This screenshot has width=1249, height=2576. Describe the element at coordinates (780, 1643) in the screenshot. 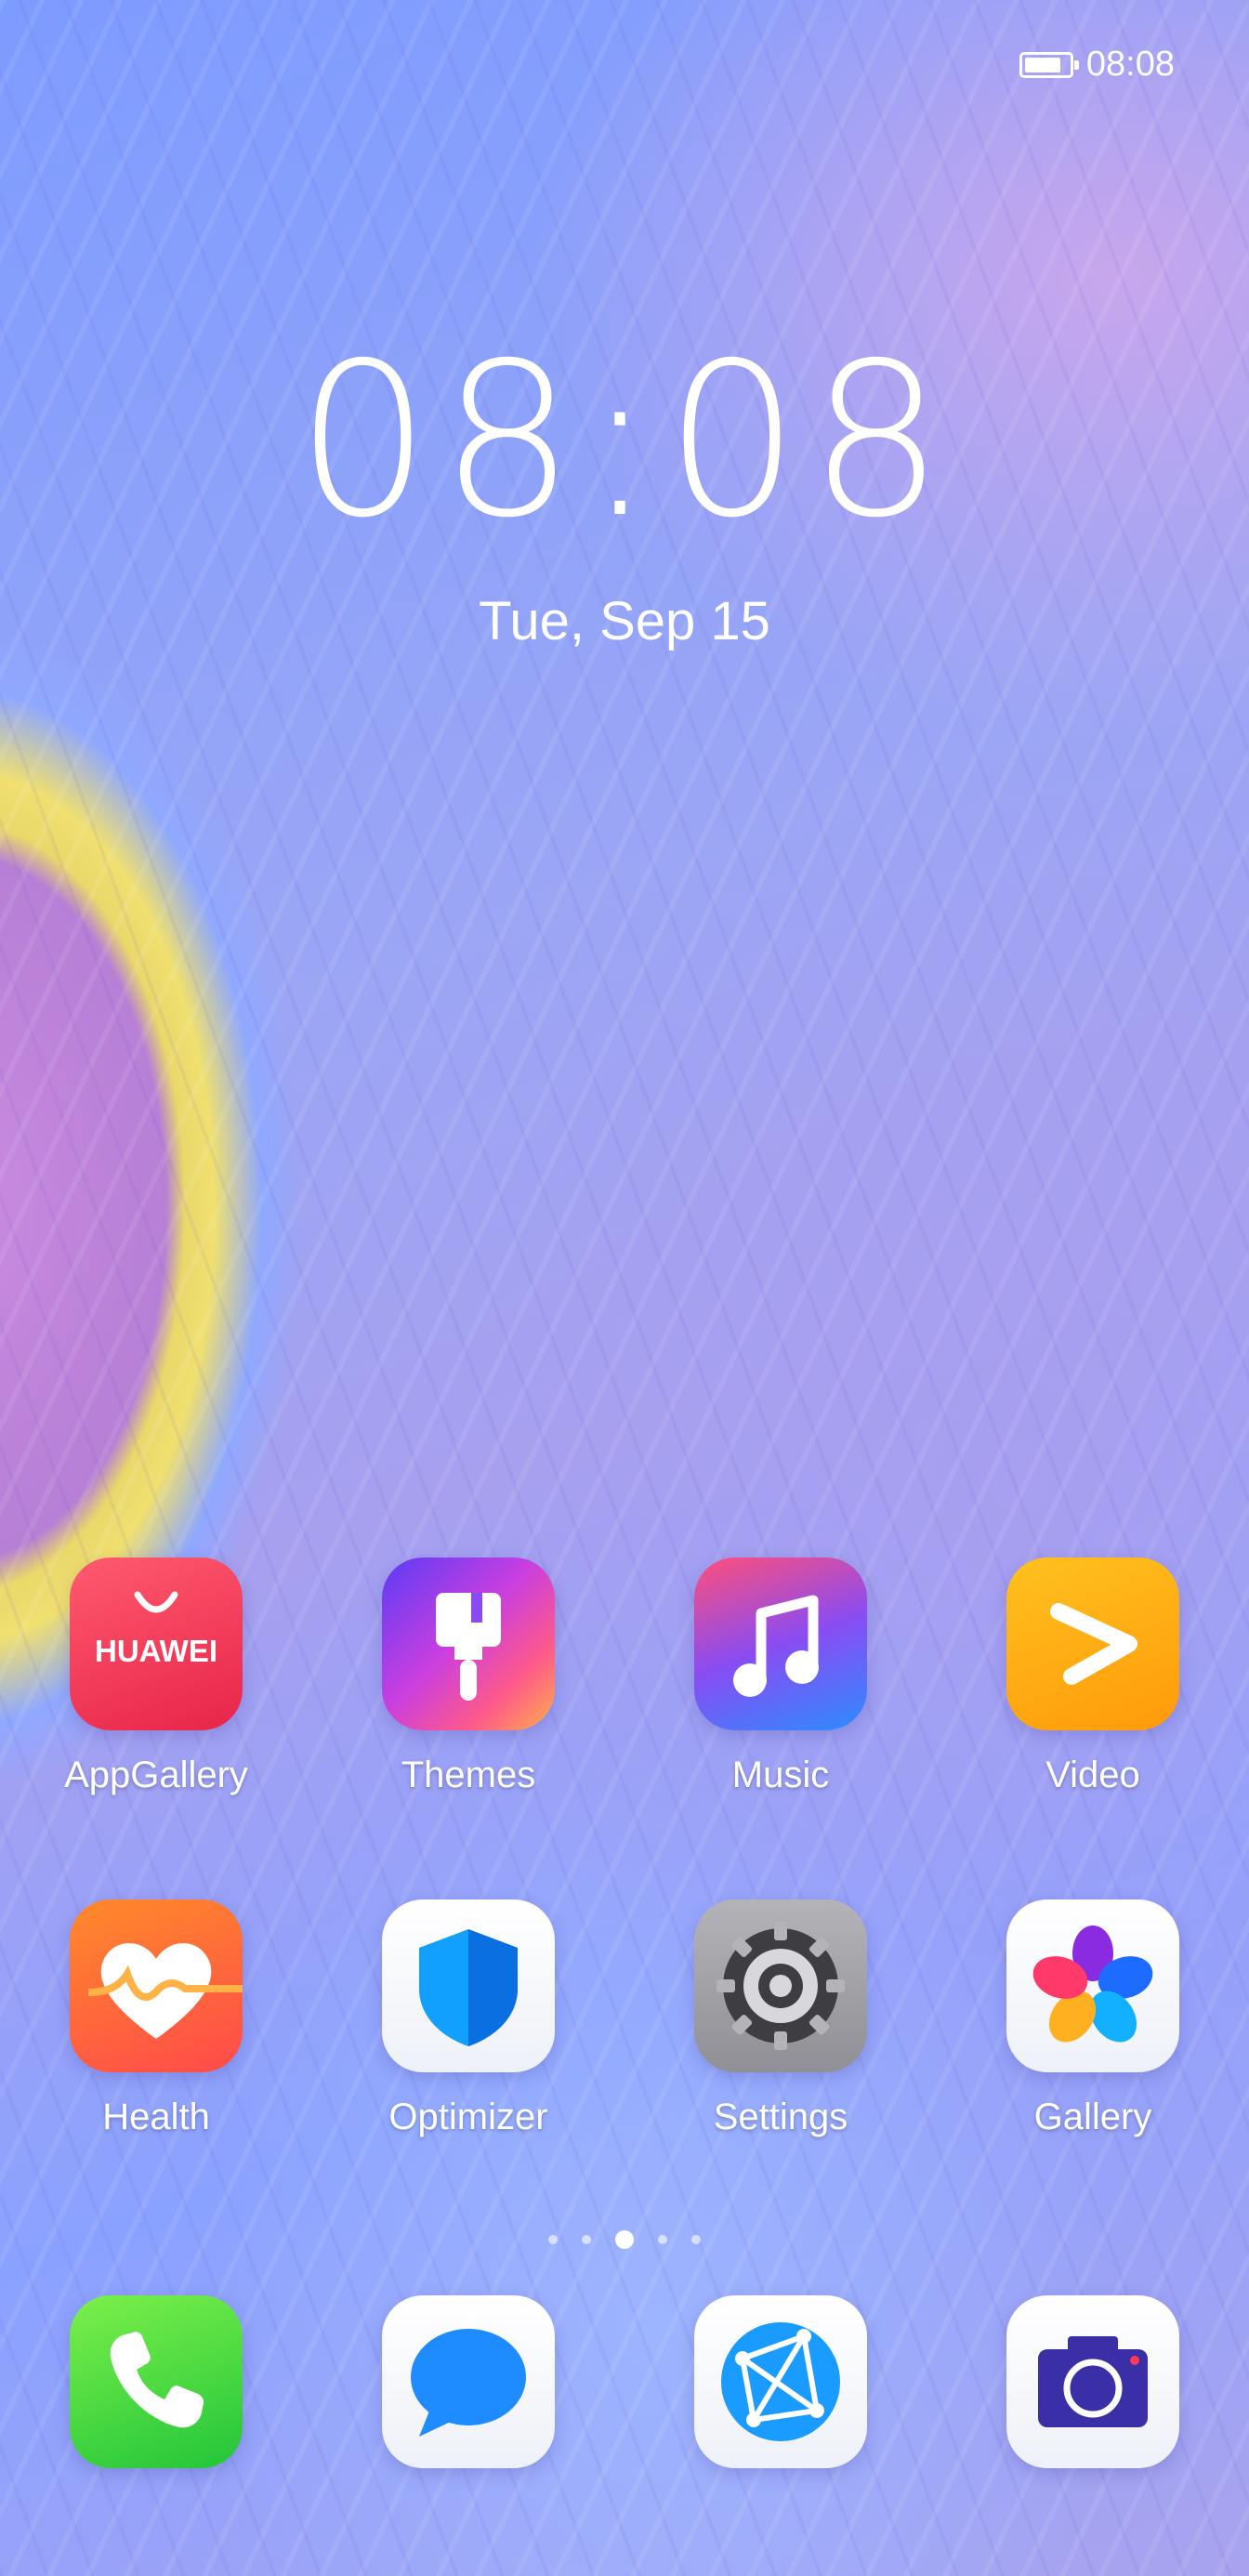

I see `music-note-icon` at that location.